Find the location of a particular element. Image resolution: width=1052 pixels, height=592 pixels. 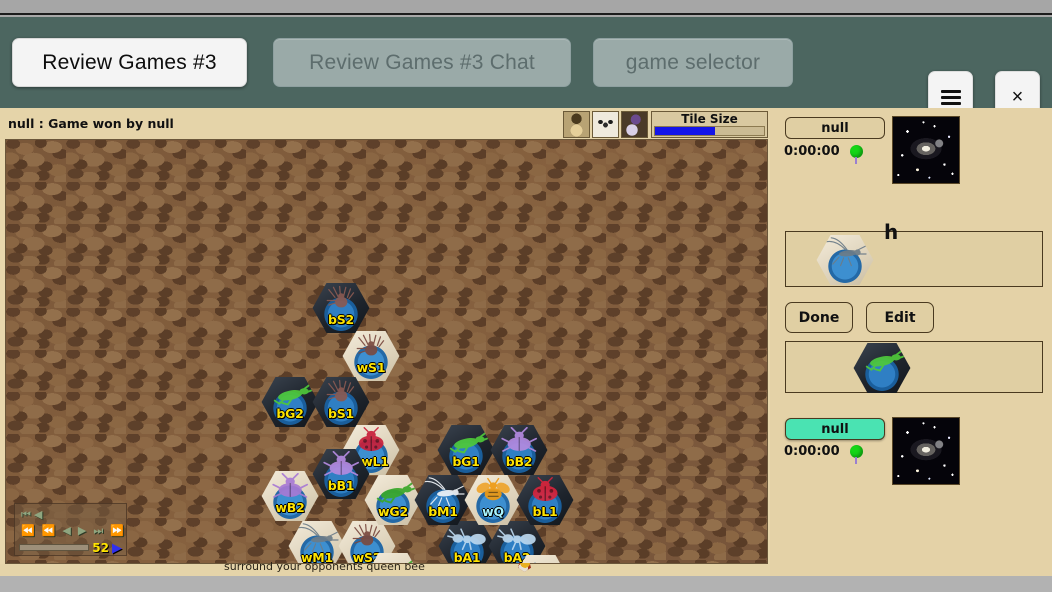

player-bottom-name-box: null is located at coordinates (835, 429).